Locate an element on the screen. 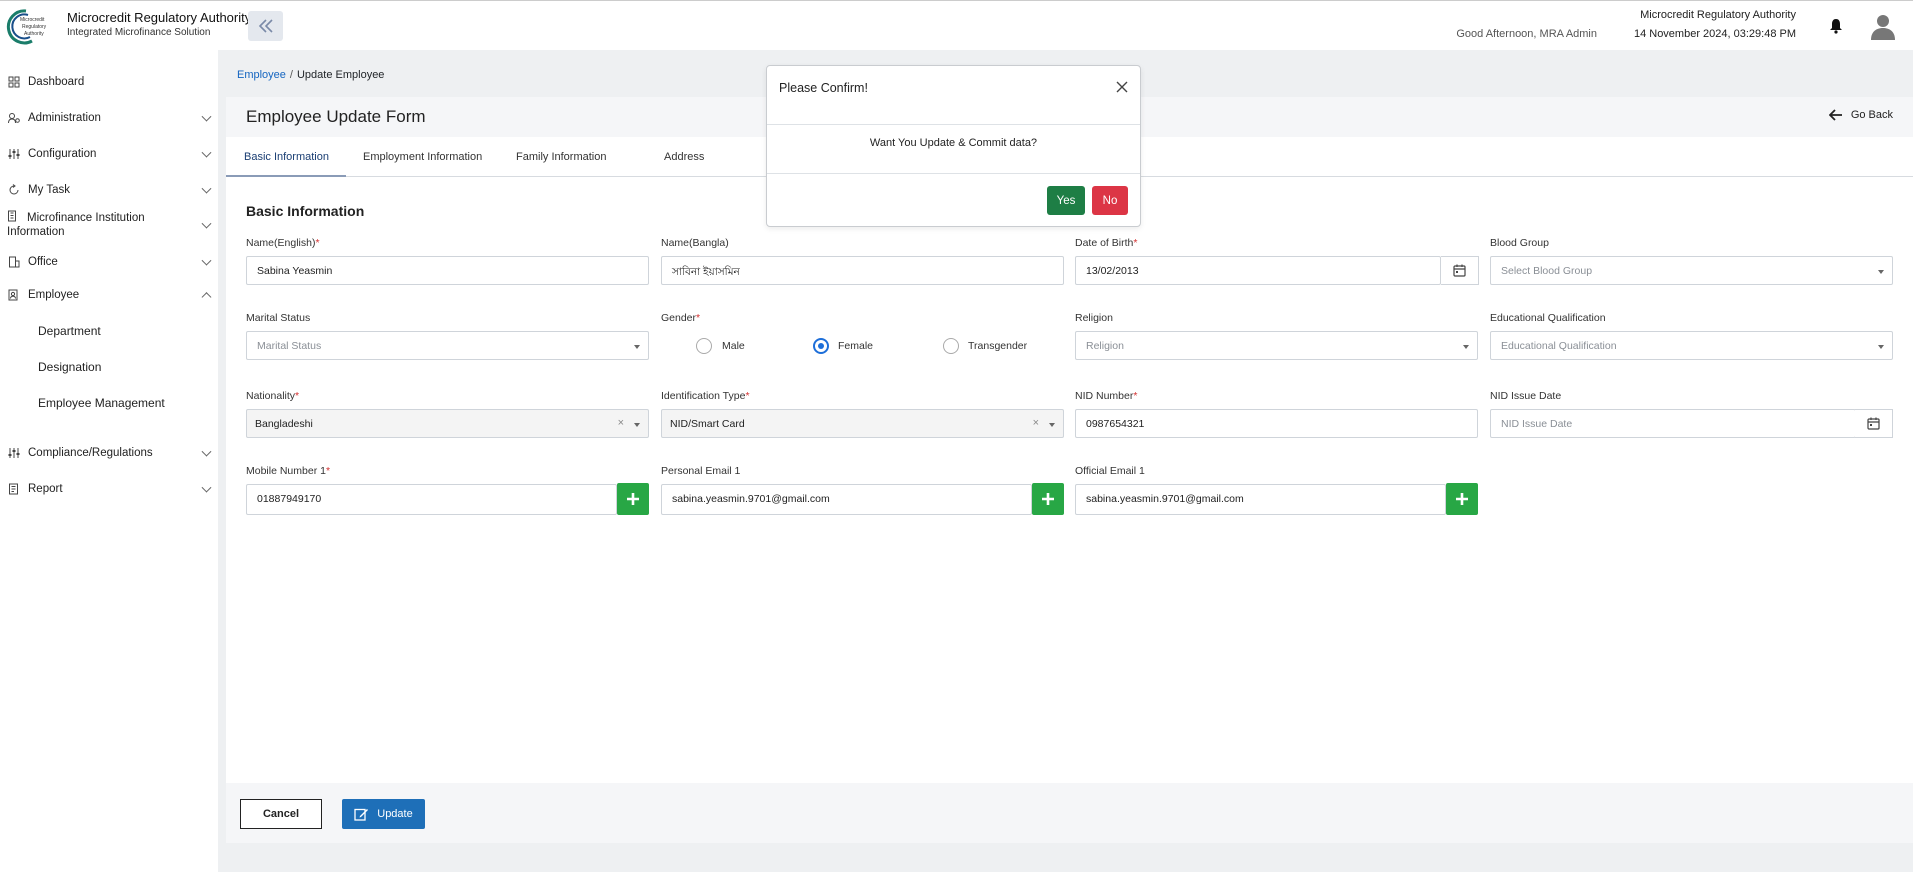  brand-subtitle: Integrated Microfinance Solution is located at coordinates (139, 32).